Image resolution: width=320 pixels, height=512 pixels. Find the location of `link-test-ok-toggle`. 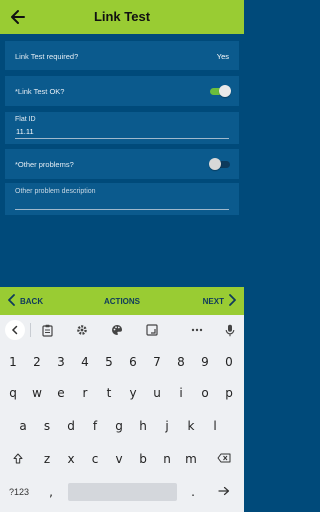

link-test-ok-toggle is located at coordinates (220, 91).